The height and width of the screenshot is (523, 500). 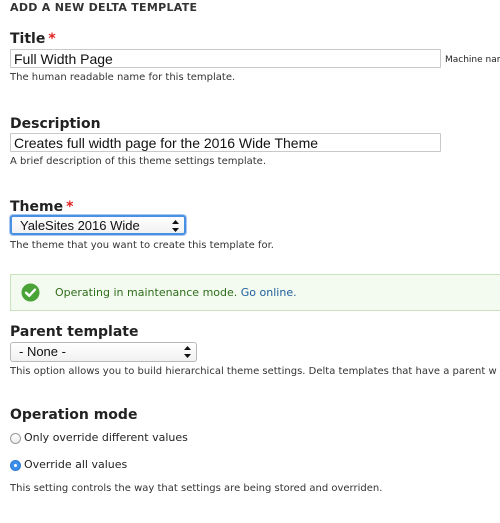 What do you see at coordinates (30, 292) in the screenshot?
I see `check-circle-icon` at bounding box center [30, 292].